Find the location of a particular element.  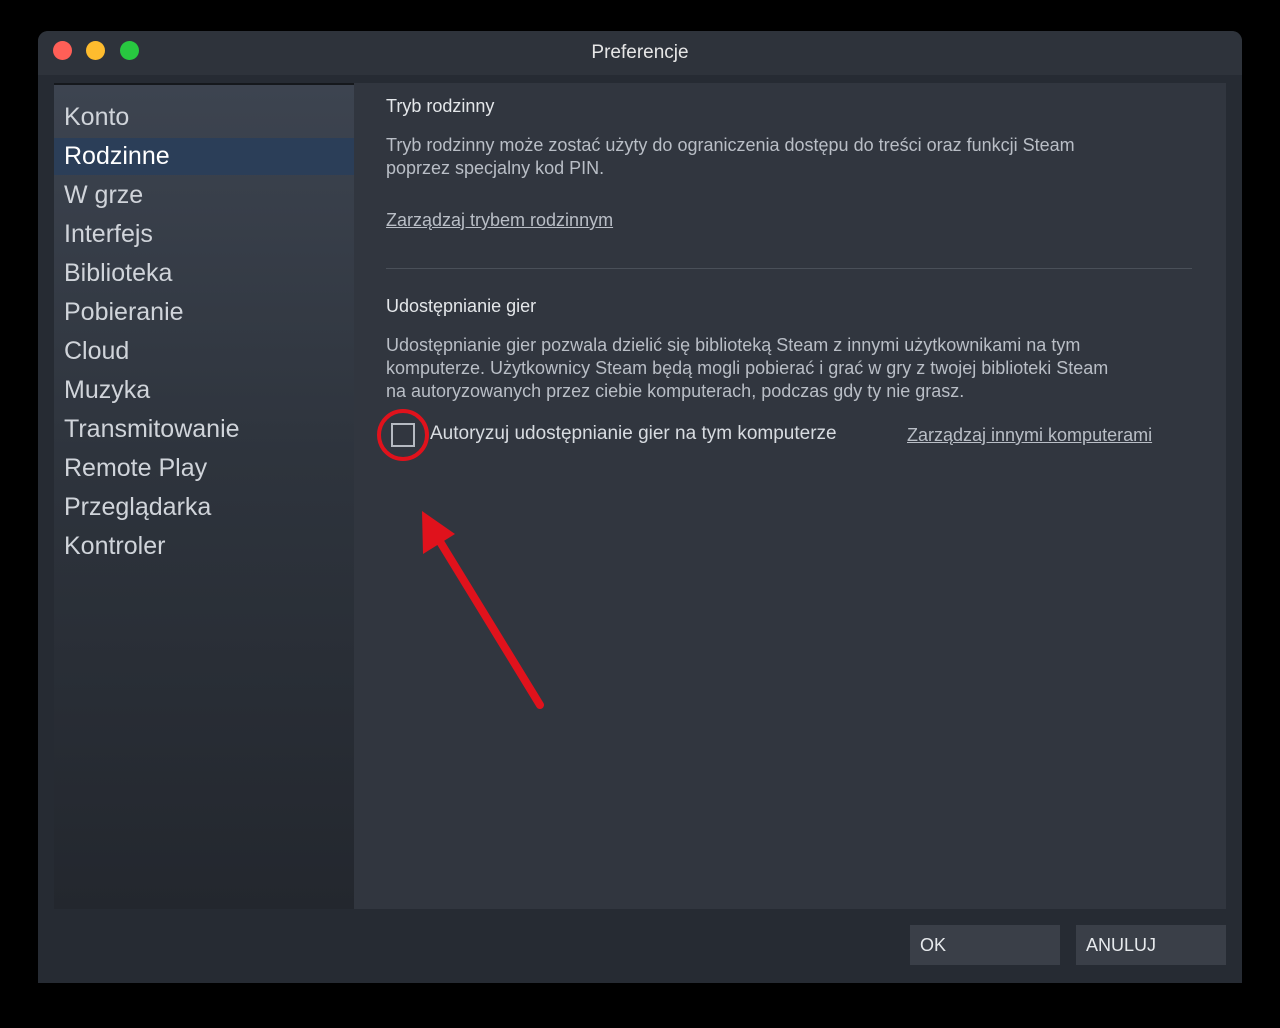

sidebar-item-cloud: Cloud is located at coordinates (205, 351).